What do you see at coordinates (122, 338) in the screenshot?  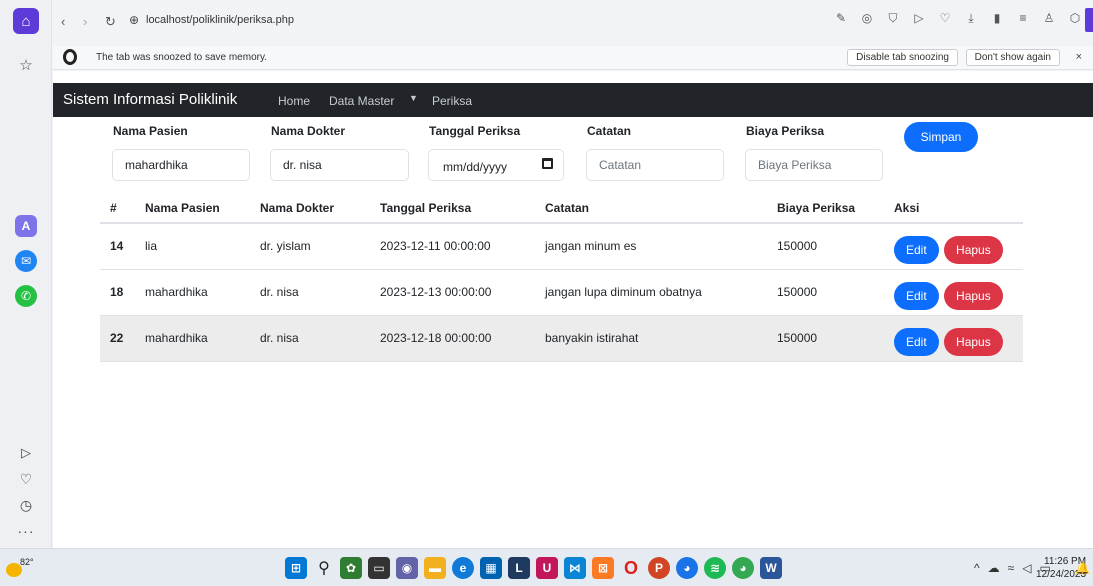 I see `row-number: 22` at bounding box center [122, 338].